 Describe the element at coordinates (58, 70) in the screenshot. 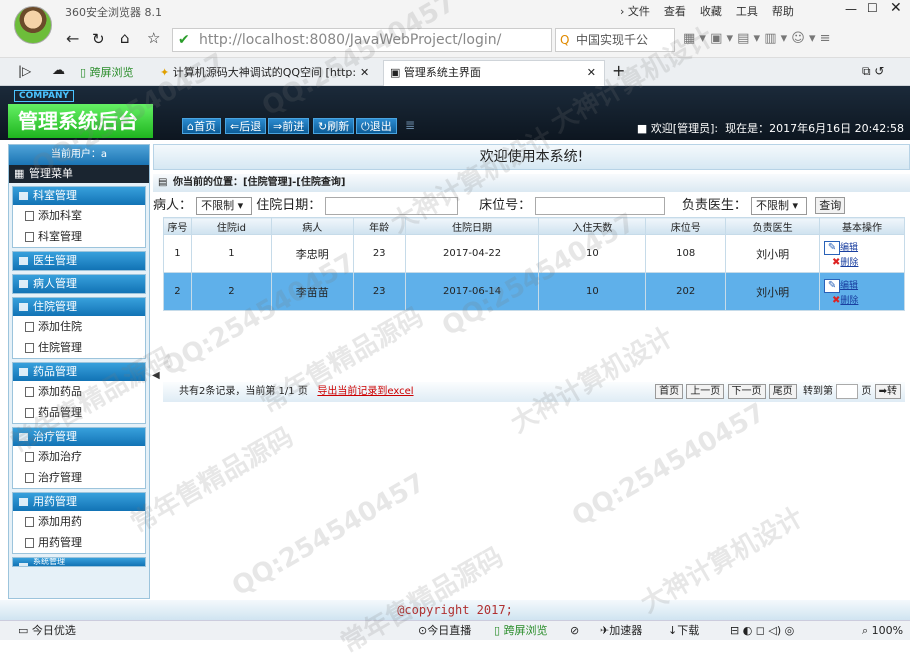

I see `cloud-icon: ☁` at that location.